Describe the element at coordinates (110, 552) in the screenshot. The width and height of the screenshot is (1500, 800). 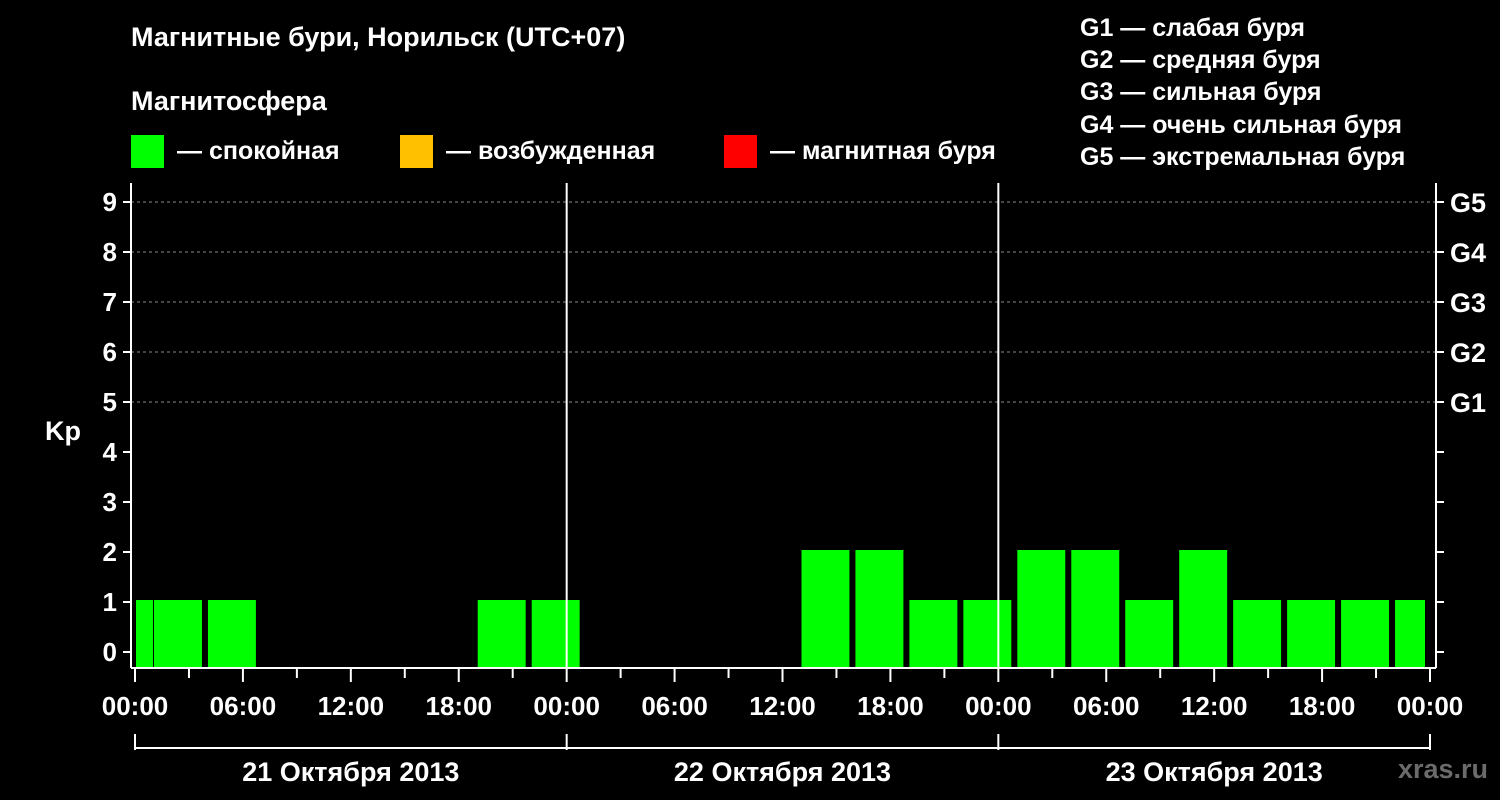
I see `y-tick-label-2: 2` at that location.